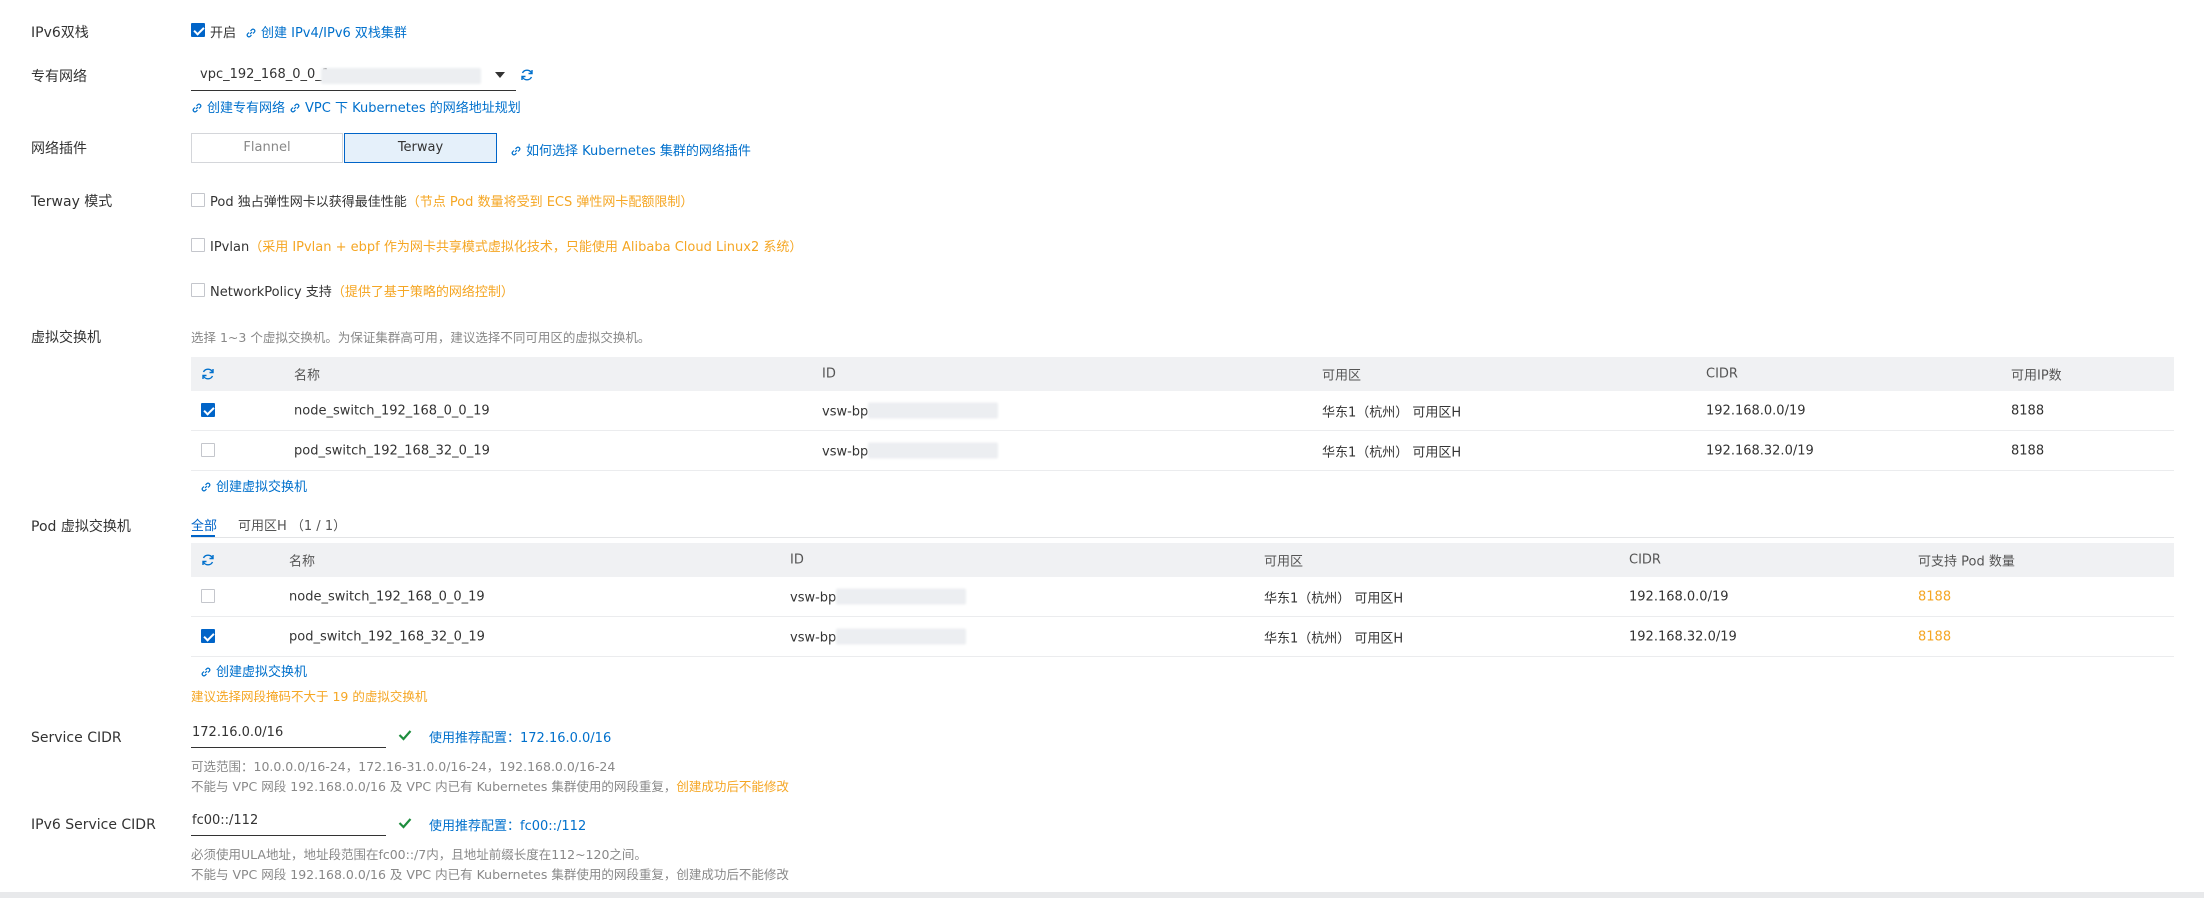  I want to click on ipv6-enable-checkbox, so click(198, 30).